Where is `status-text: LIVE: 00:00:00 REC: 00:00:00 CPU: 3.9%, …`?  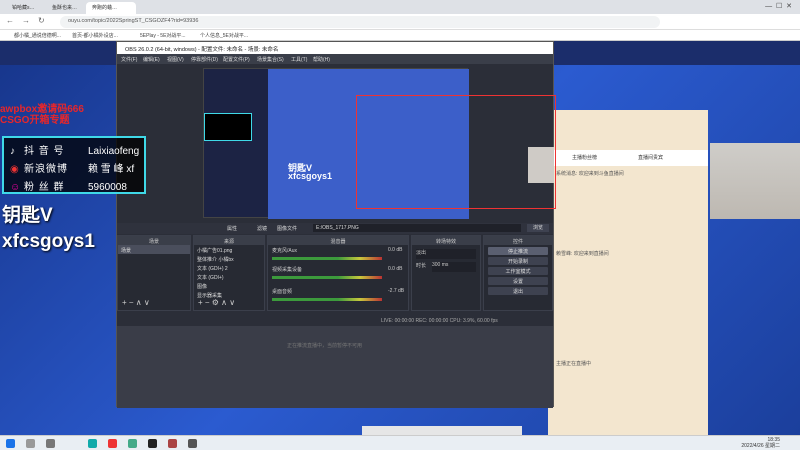 status-text: LIVE: 00:00:00 REC: 00:00:00 CPU: 3.9%, … is located at coordinates (439, 321).